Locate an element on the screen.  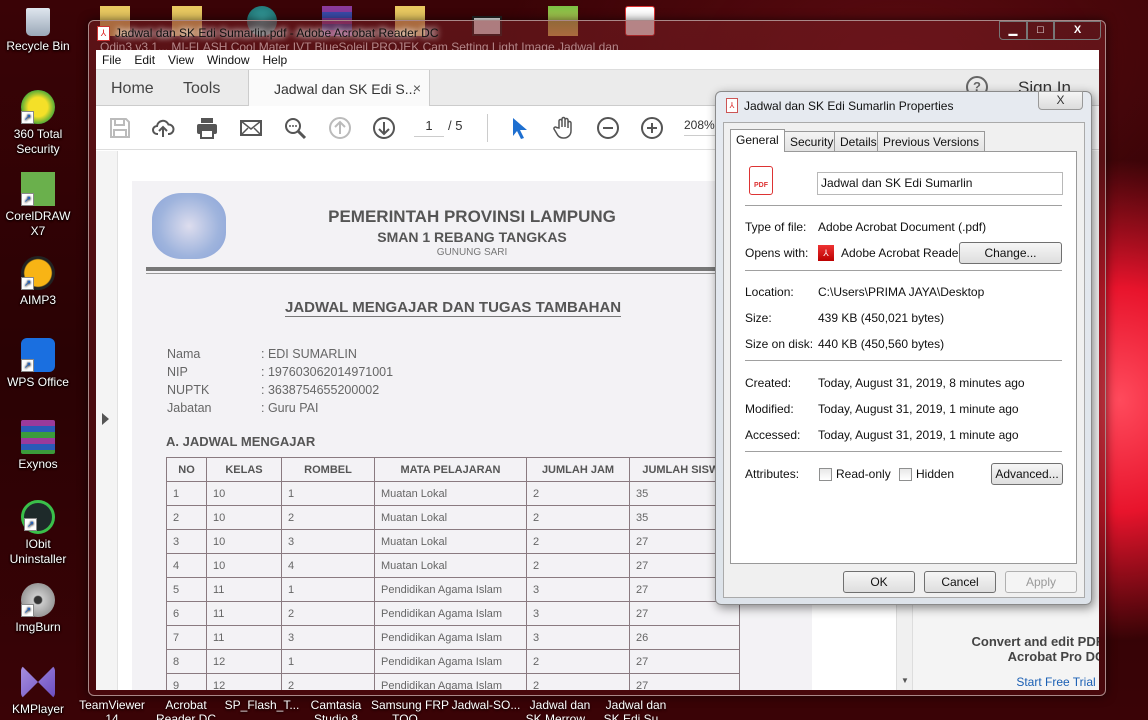
table-cell: 26 is located at coordinates (684, 637).